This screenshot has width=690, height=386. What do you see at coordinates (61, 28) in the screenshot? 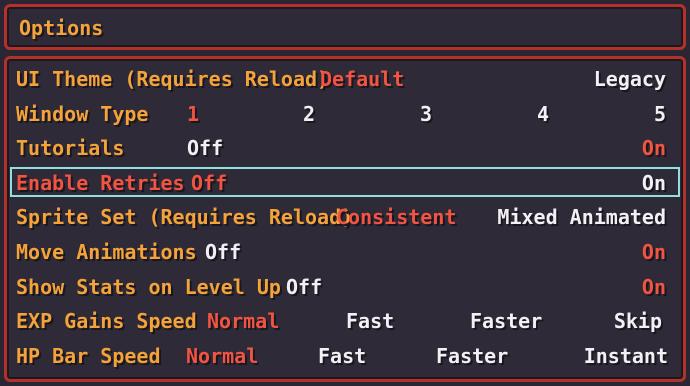
I see `page-title: Options` at bounding box center [61, 28].